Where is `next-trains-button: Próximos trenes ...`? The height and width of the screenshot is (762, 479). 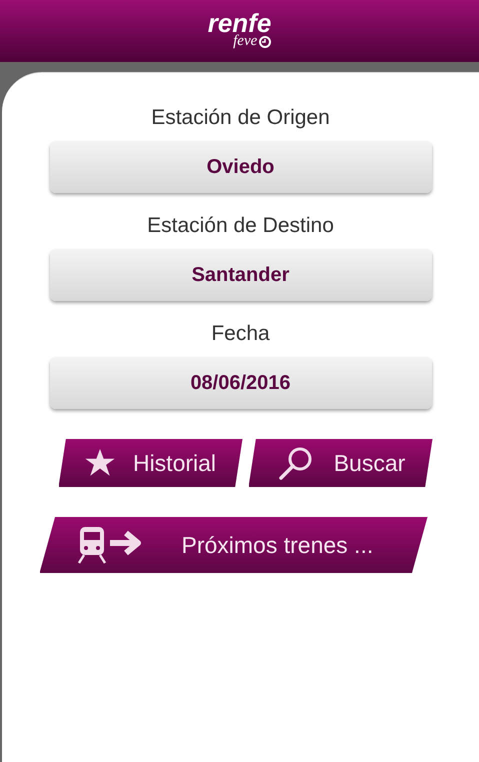 next-trains-button: Próximos trenes ... is located at coordinates (234, 545).